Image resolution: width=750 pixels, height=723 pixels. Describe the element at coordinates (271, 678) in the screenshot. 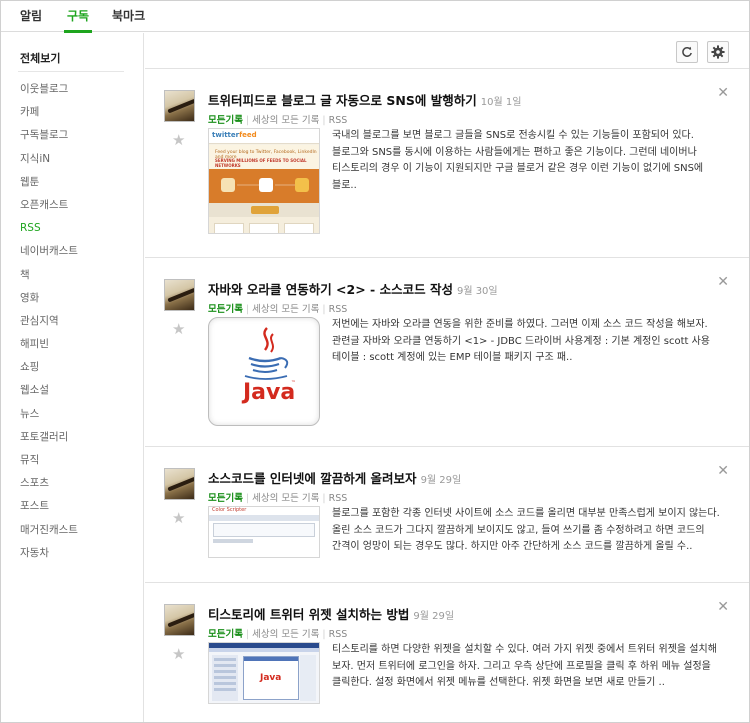

I see `thumbnail-java-text: Java` at that location.